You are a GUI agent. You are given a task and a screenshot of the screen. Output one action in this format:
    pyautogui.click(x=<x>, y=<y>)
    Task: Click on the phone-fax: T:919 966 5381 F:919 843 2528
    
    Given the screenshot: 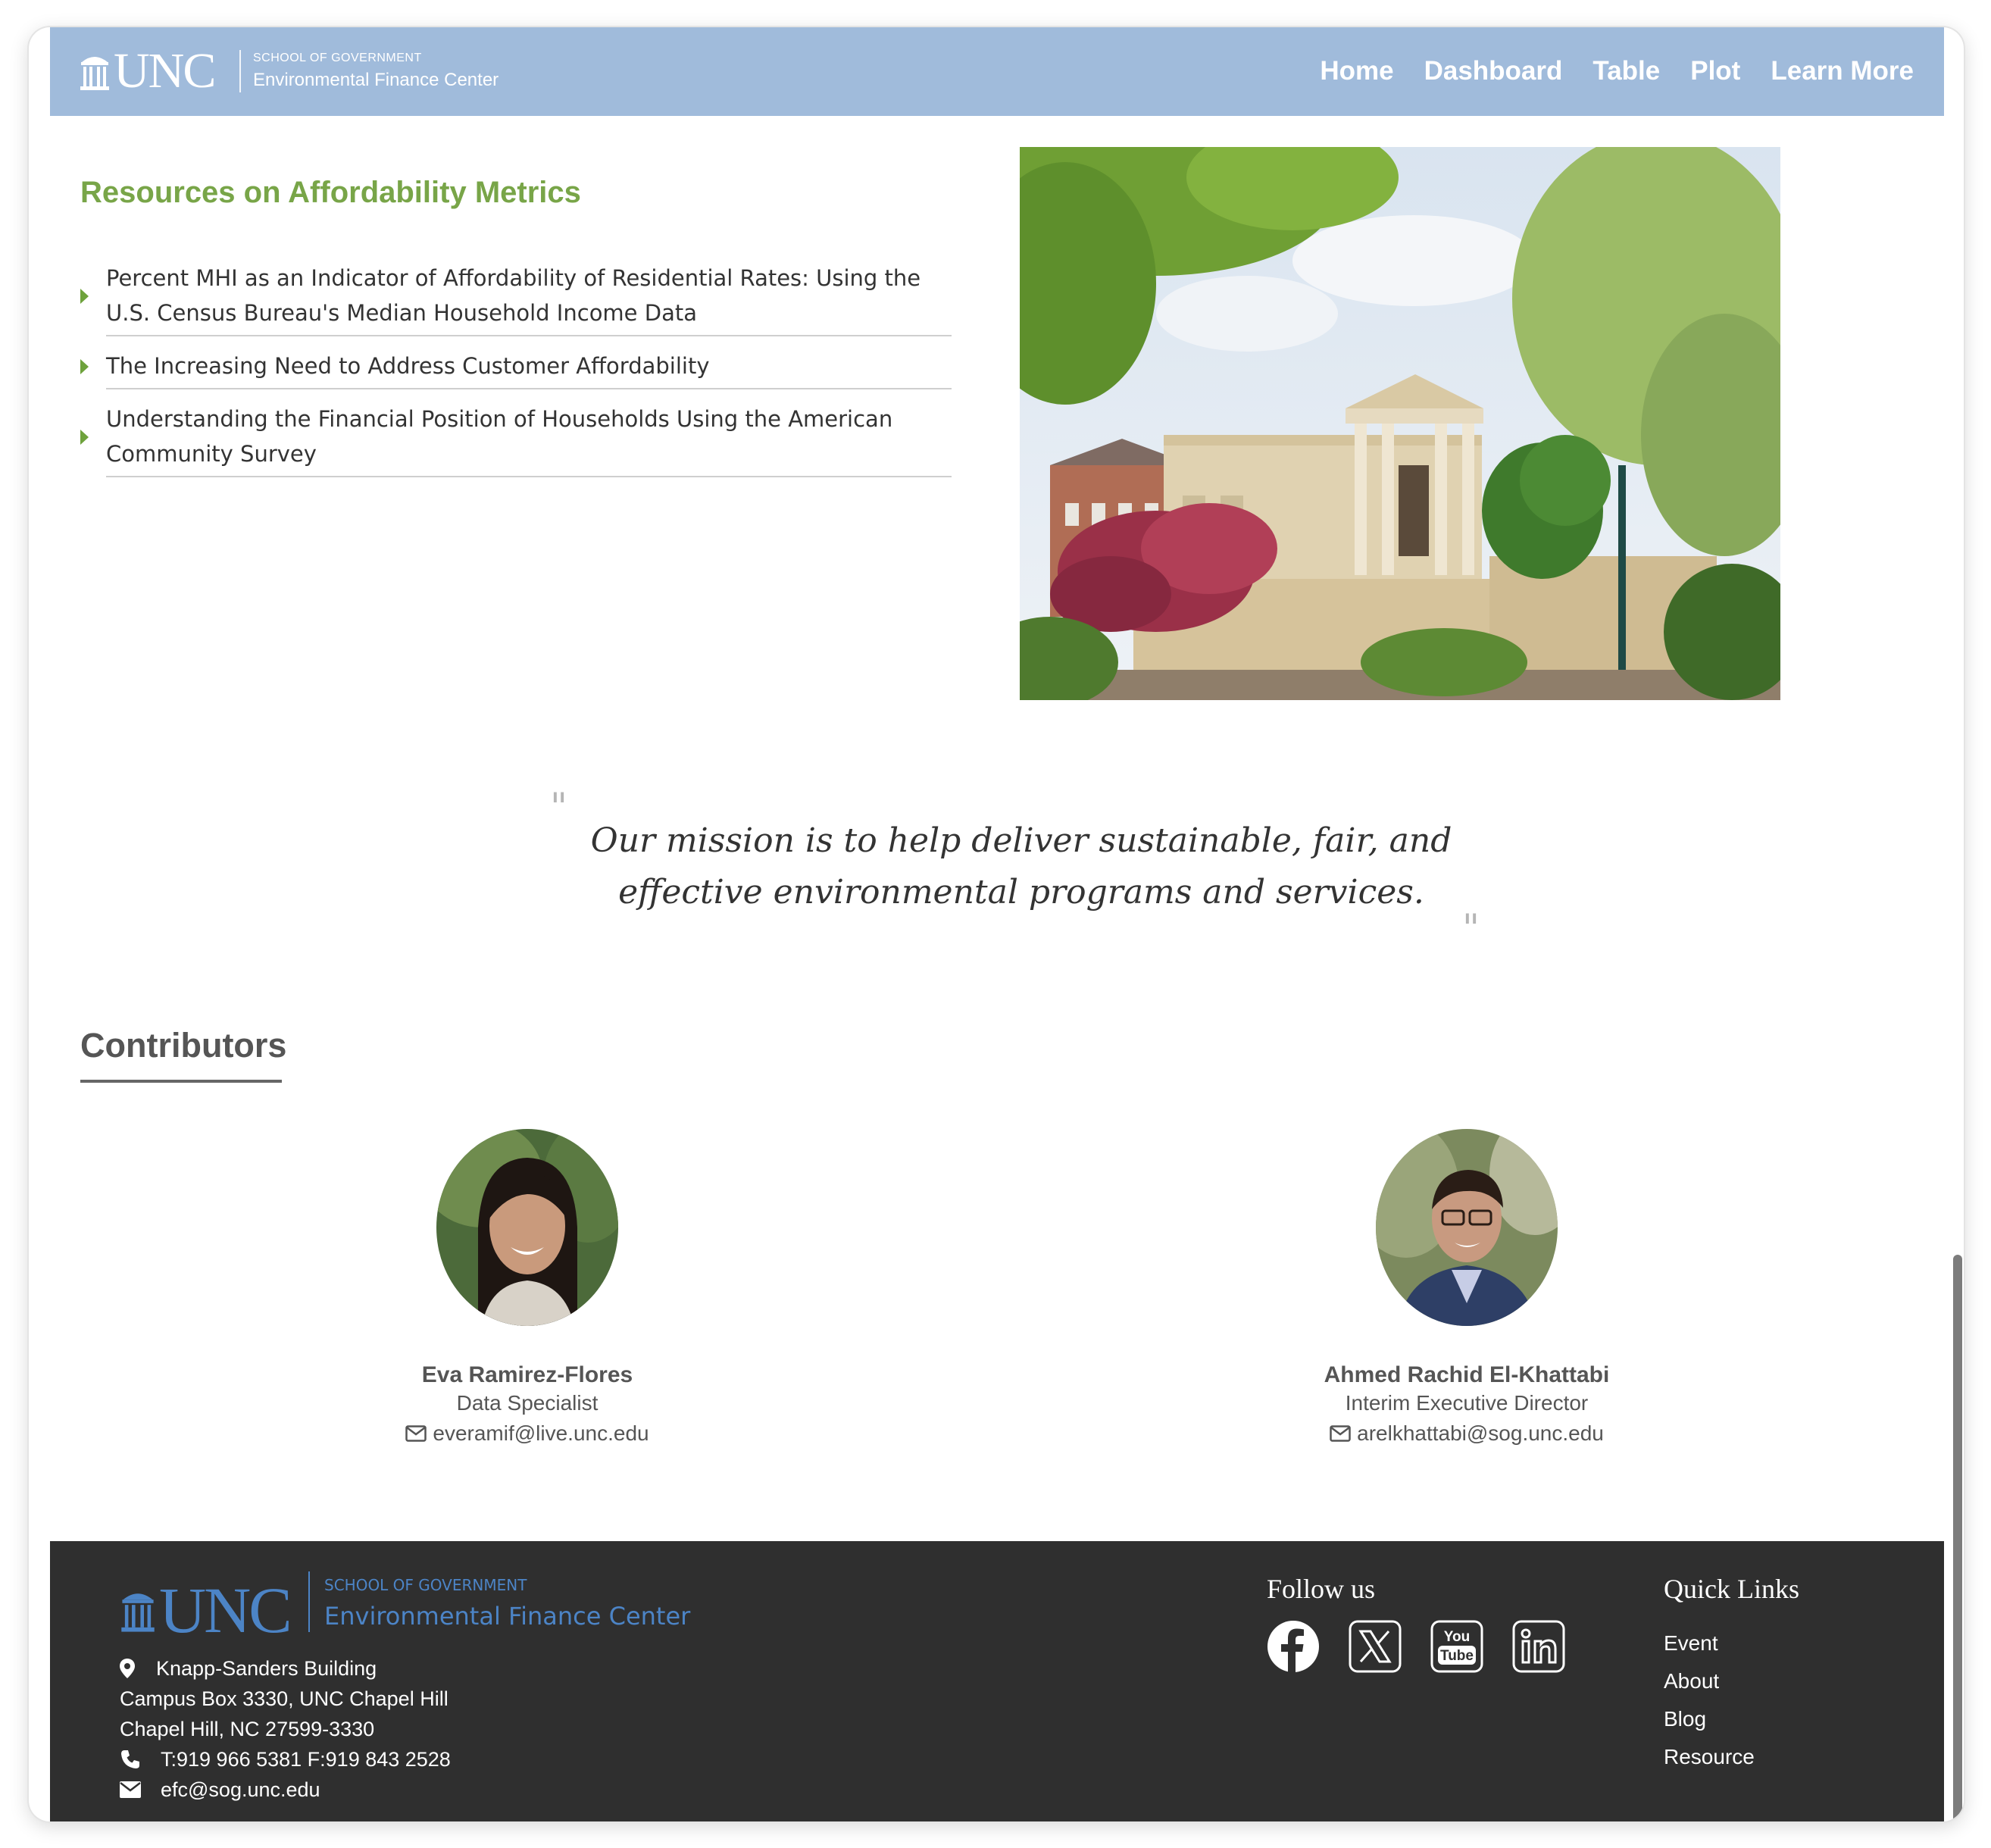 What is the action you would take?
    pyautogui.click(x=306, y=1759)
    